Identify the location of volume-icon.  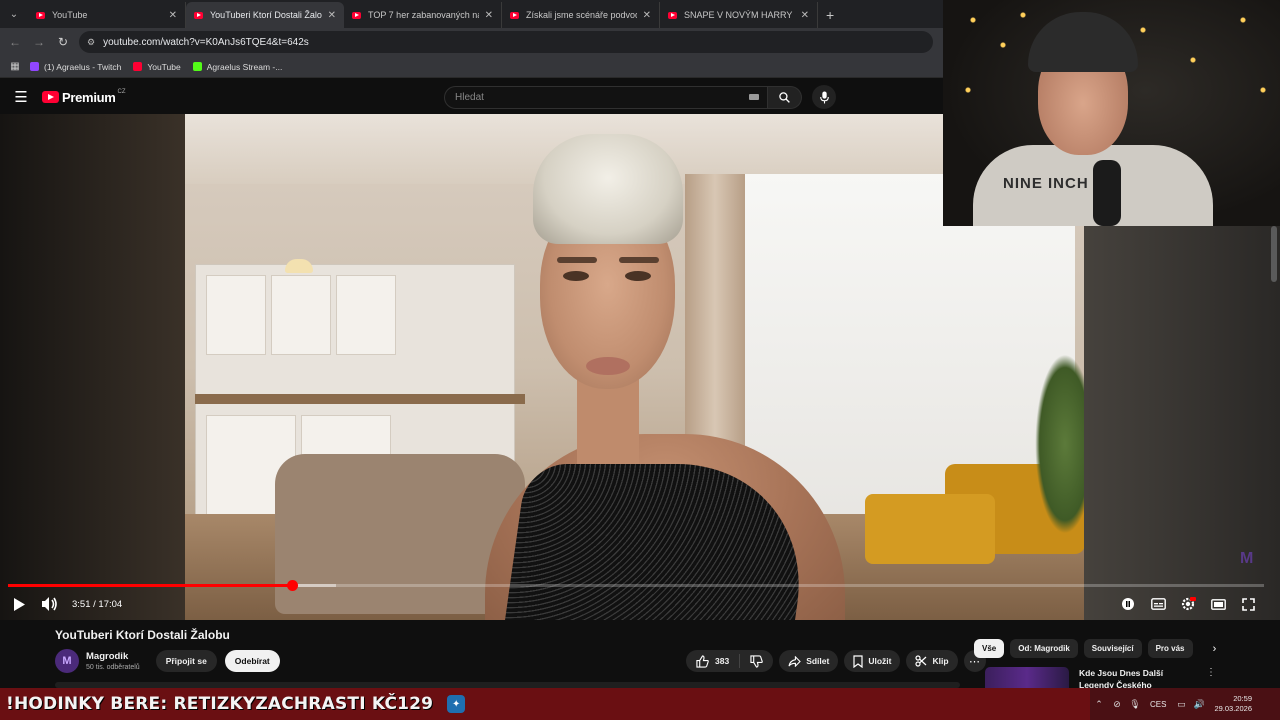
(49, 604).